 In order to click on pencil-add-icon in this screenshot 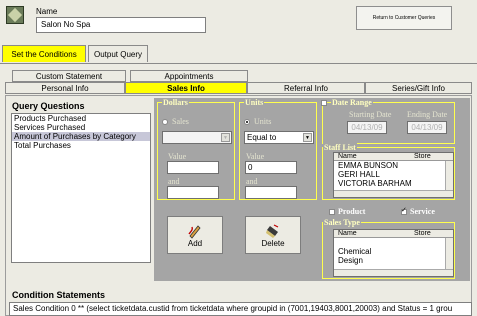, I will do `click(194, 231)`.